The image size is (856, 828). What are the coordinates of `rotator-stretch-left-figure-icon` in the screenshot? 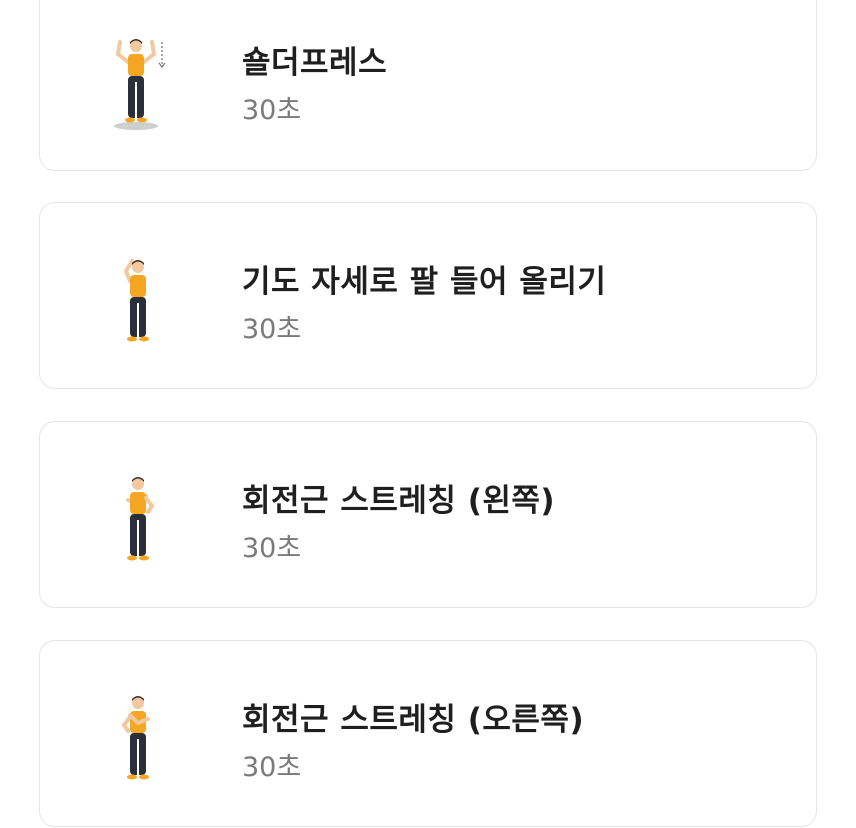 It's located at (138, 522).